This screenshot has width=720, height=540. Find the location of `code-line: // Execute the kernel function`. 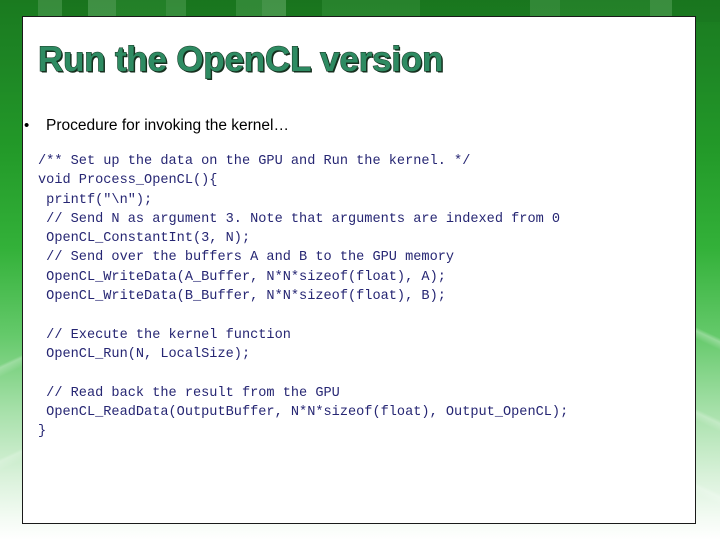

code-line: // Execute the kernel function is located at coordinates (164, 335).